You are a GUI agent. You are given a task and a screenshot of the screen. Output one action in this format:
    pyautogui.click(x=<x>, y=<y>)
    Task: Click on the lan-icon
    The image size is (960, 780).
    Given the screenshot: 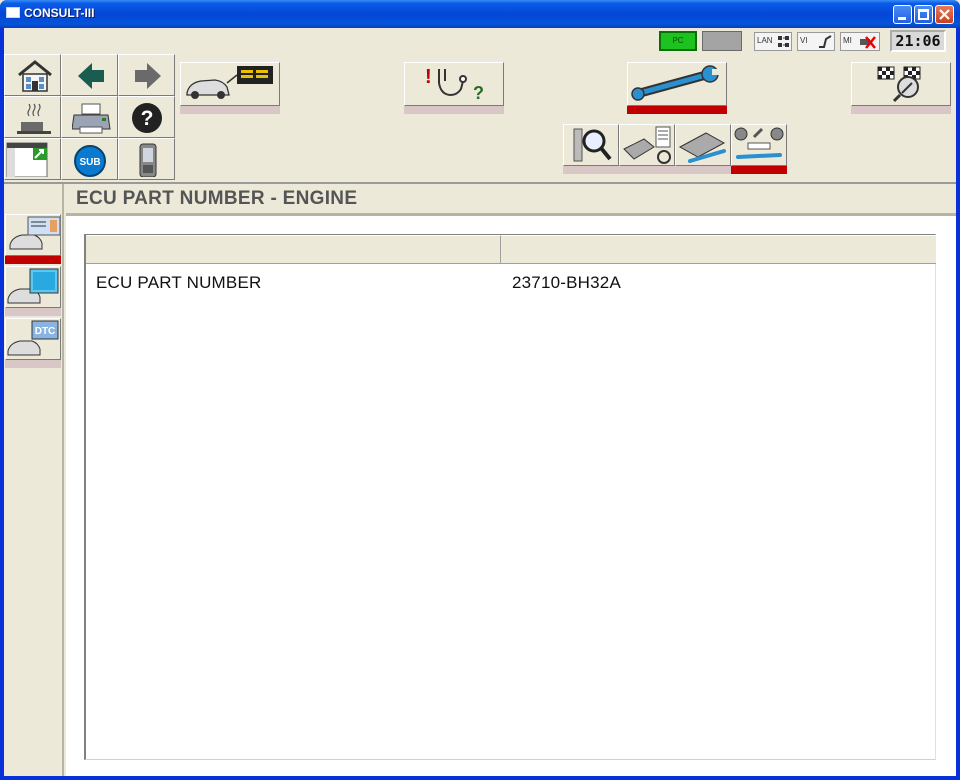 What is the action you would take?
    pyautogui.click(x=783, y=41)
    